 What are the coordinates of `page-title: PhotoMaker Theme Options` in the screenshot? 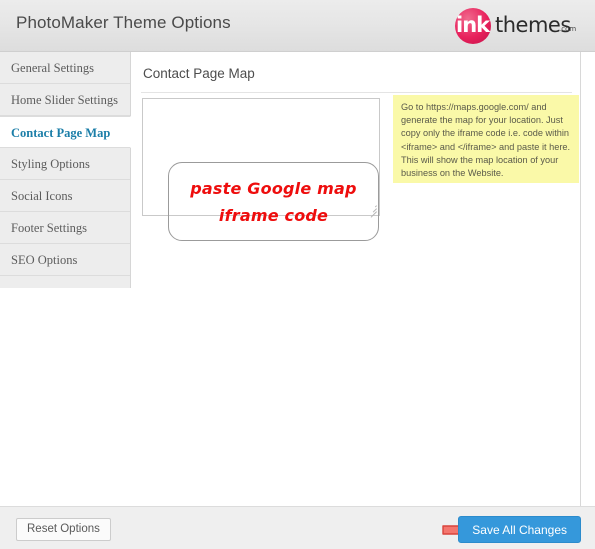 It's located at (123, 22).